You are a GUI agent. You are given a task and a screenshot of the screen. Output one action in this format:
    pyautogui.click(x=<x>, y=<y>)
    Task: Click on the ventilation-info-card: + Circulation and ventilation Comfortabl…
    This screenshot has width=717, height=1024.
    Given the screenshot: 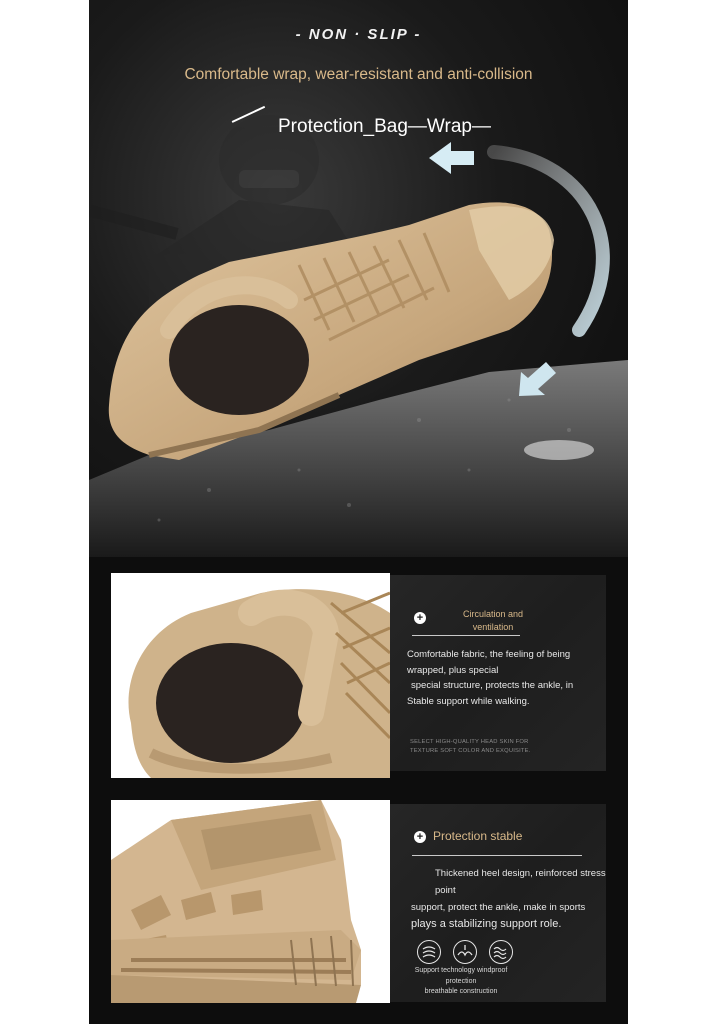 What is the action you would take?
    pyautogui.click(x=498, y=673)
    